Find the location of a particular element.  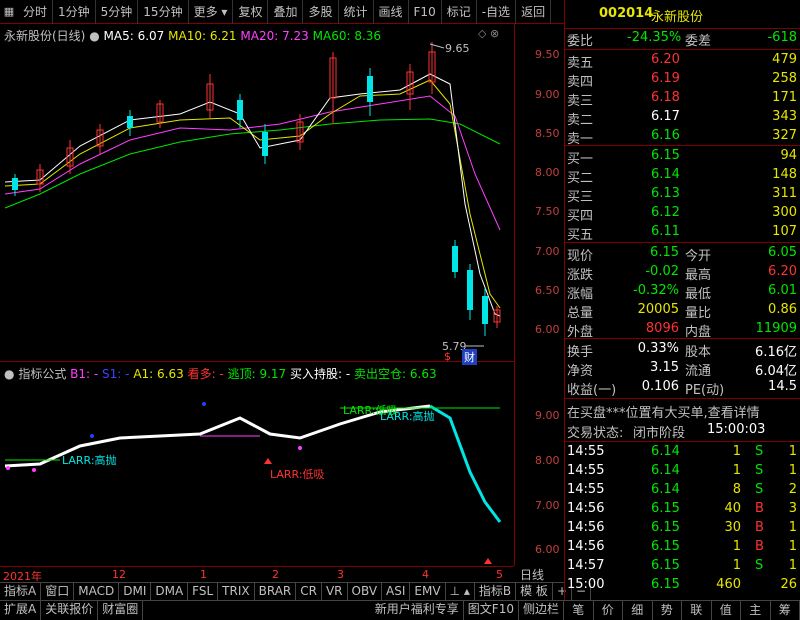

tab-indicator-a: 指标A is located at coordinates (21, 591).